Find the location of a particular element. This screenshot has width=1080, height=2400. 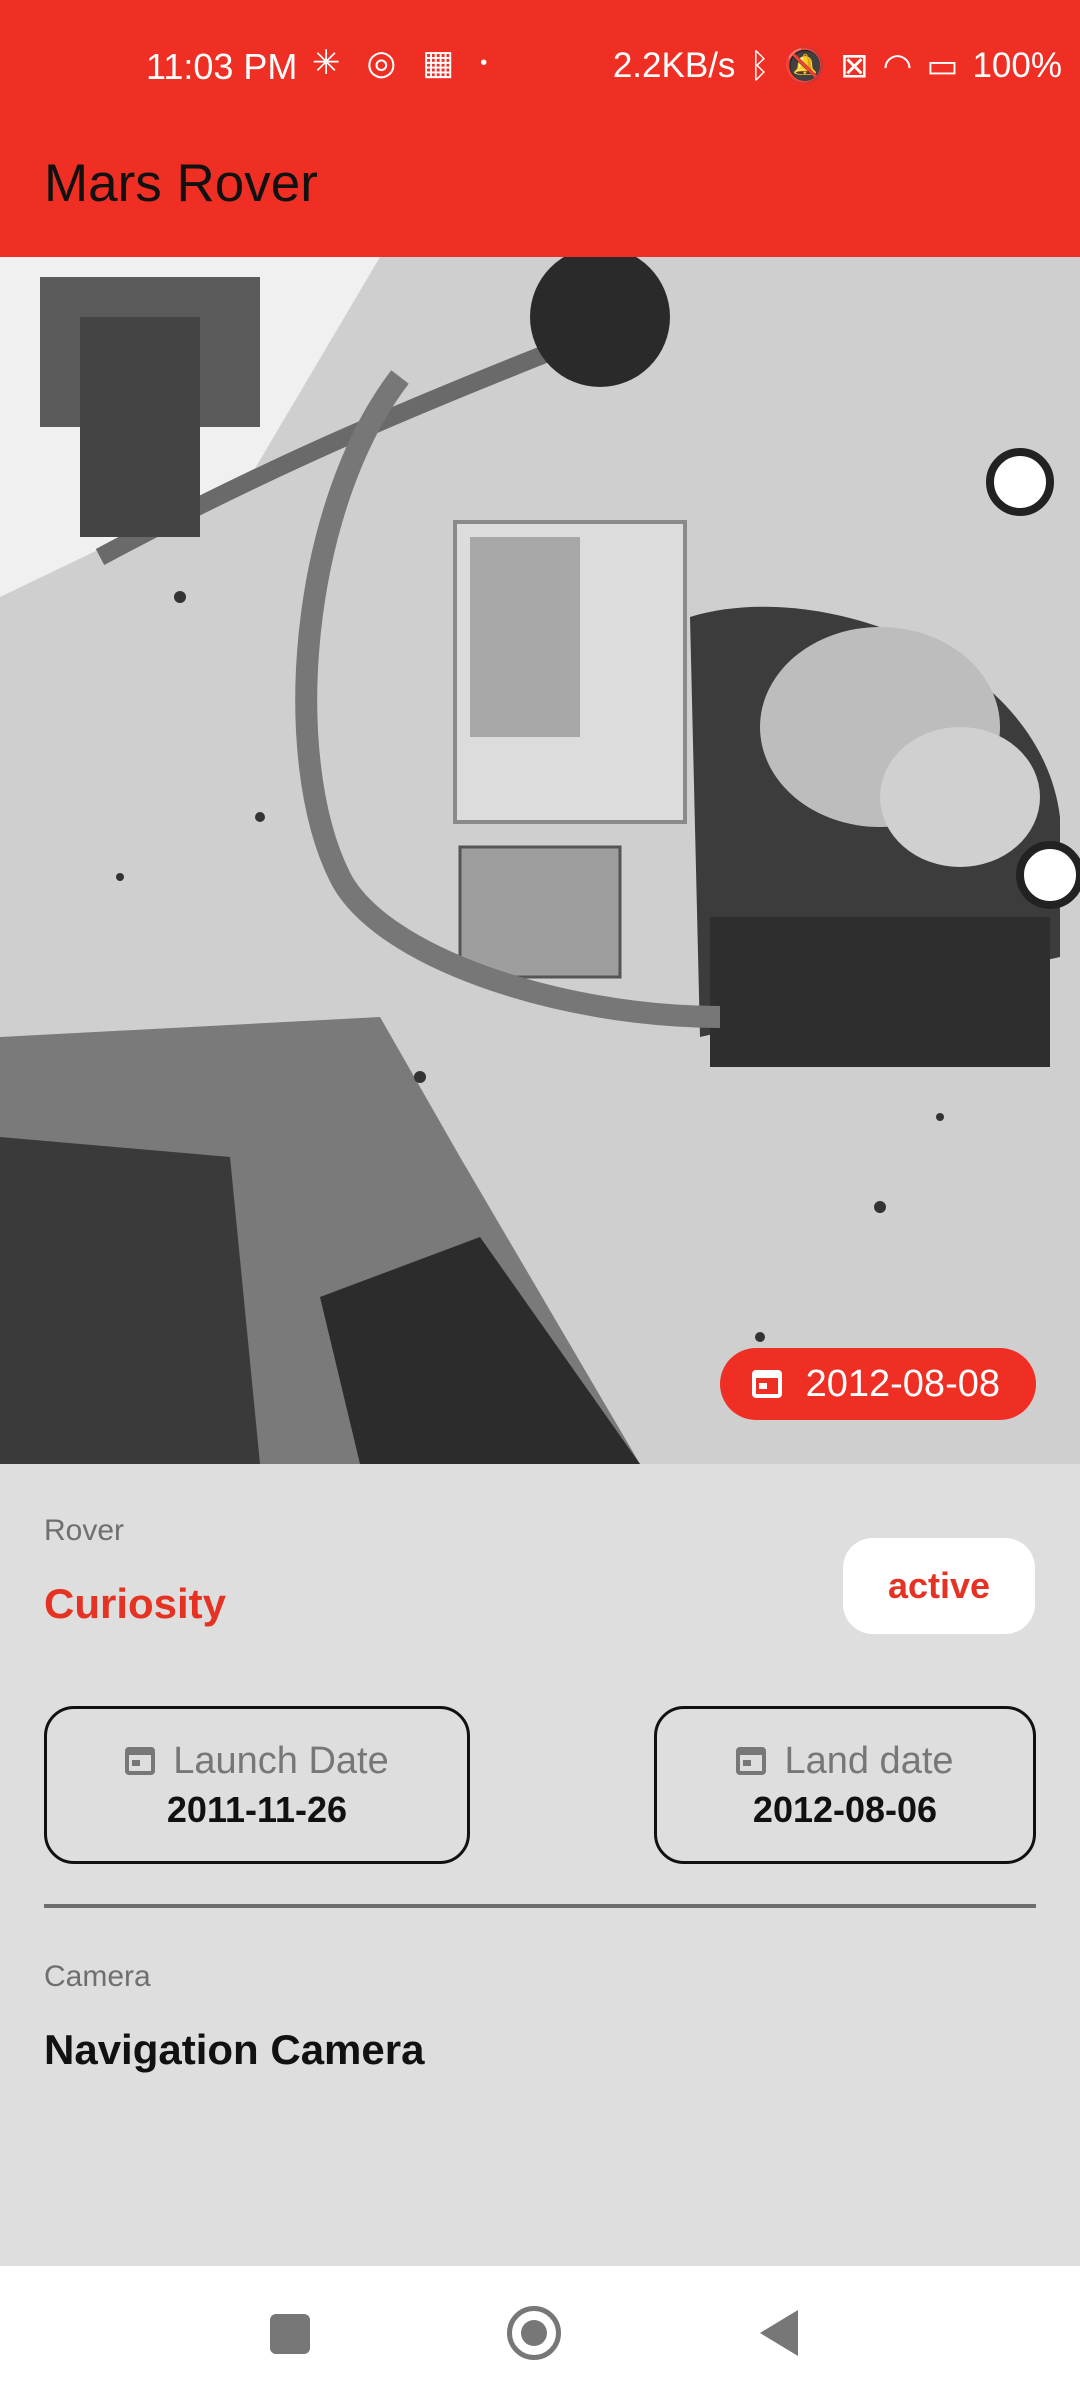

photo-date-chip: 2012-08-08 is located at coordinates (877, 1384).